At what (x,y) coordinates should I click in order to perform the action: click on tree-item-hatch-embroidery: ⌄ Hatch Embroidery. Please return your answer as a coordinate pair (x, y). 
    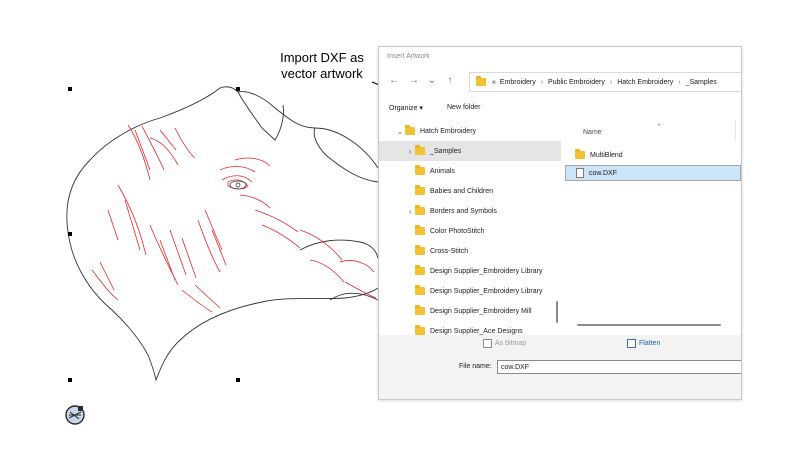
    Looking at the image, I should click on (470, 131).